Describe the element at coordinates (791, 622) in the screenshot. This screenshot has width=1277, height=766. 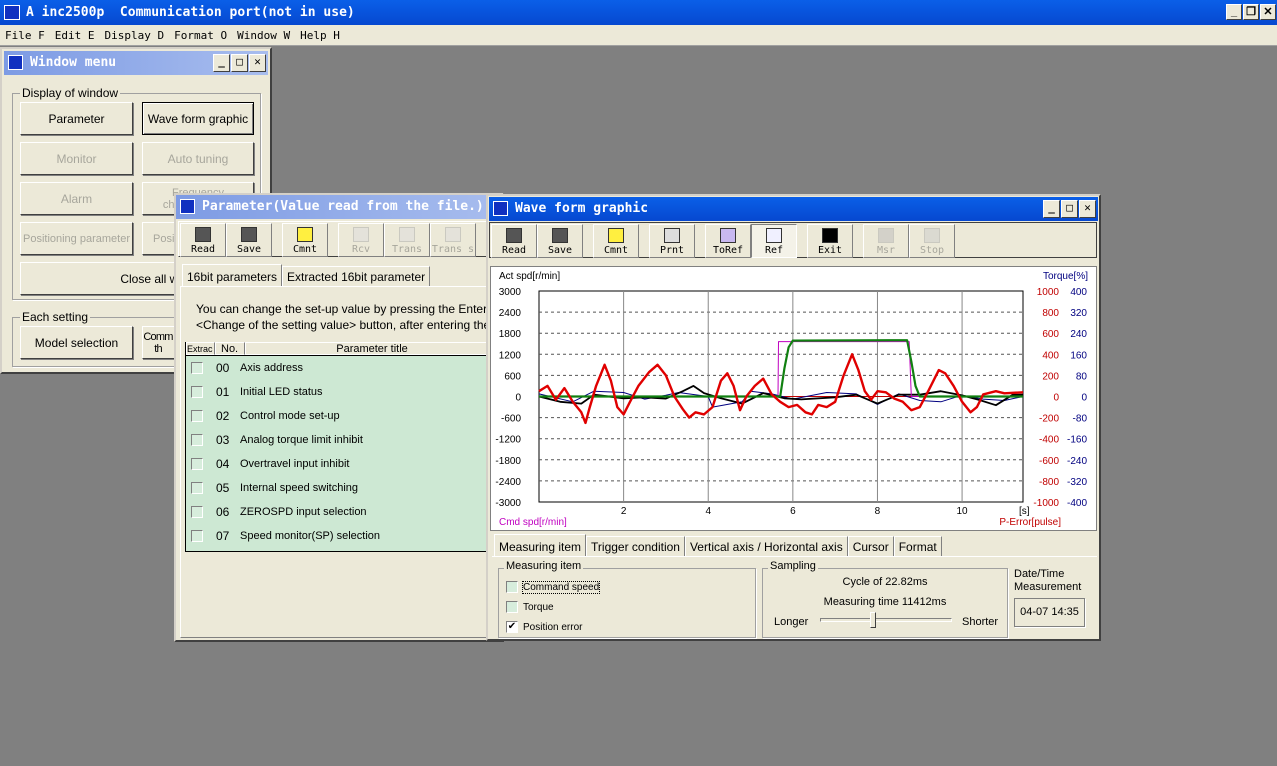
I see `longer-label: Longer` at that location.